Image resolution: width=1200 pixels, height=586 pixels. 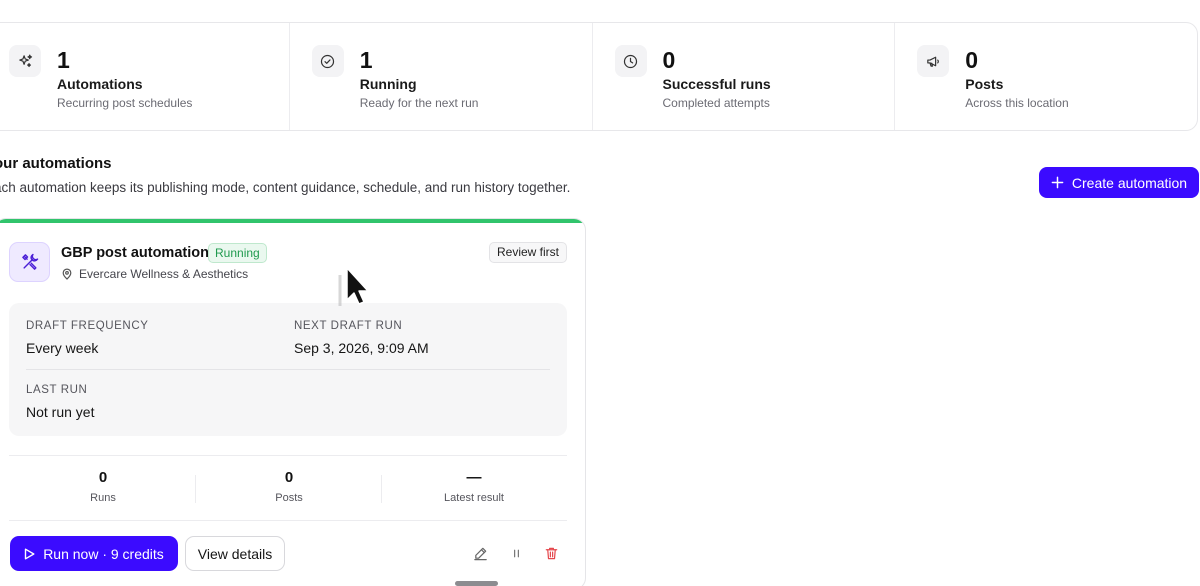 I want to click on count-value: —, so click(x=474, y=477).